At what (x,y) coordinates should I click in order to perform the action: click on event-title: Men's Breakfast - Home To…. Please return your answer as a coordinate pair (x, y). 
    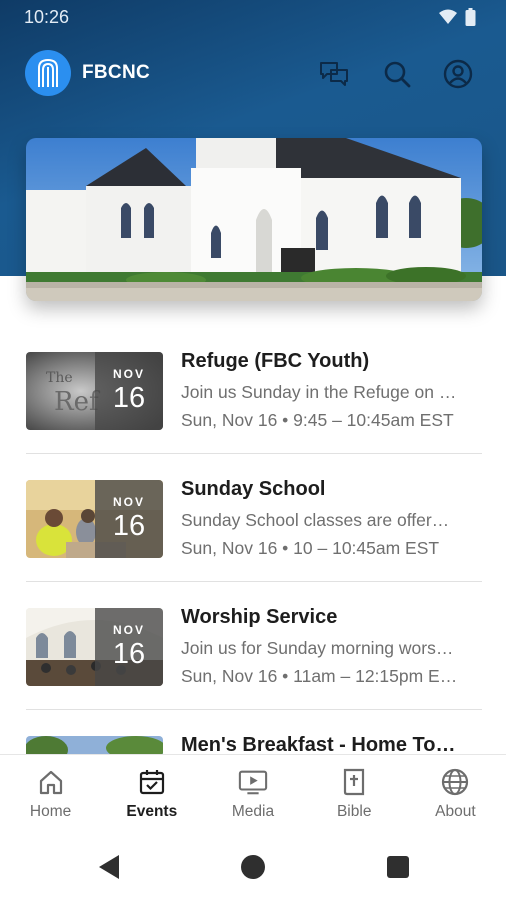
    Looking at the image, I should click on (318, 744).